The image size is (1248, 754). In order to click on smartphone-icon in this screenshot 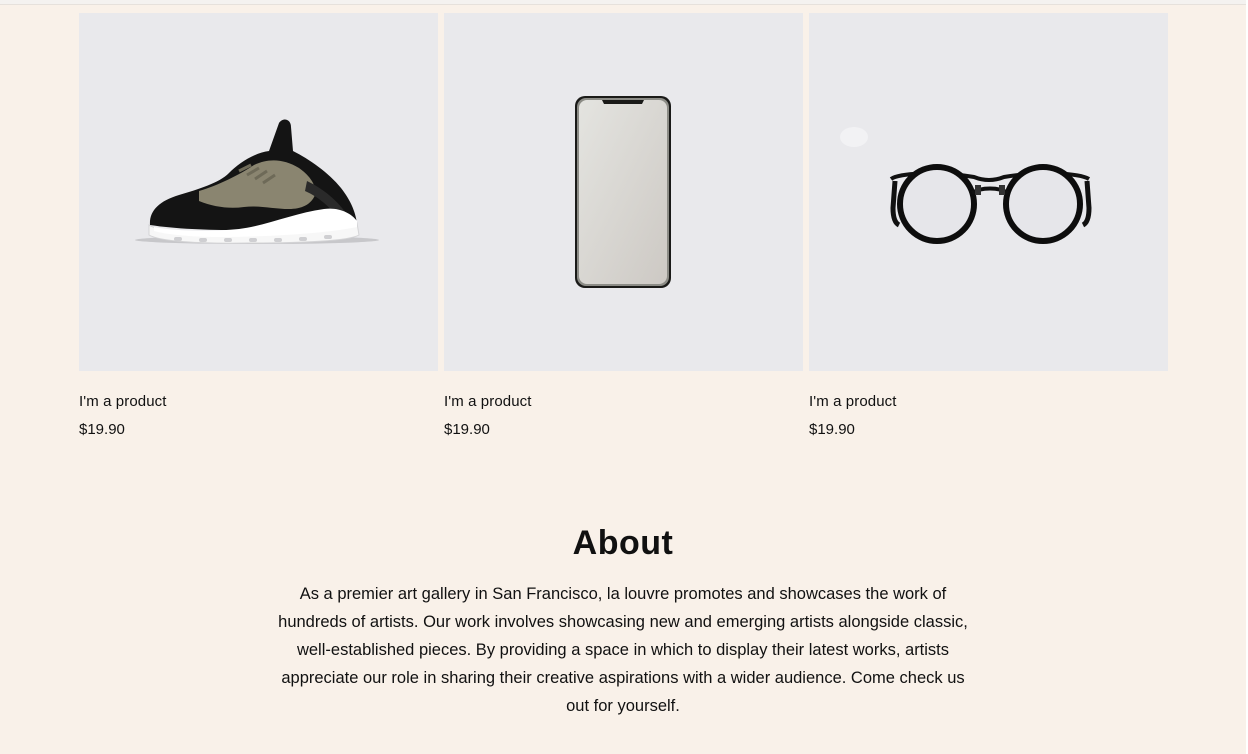, I will do `click(623, 192)`.